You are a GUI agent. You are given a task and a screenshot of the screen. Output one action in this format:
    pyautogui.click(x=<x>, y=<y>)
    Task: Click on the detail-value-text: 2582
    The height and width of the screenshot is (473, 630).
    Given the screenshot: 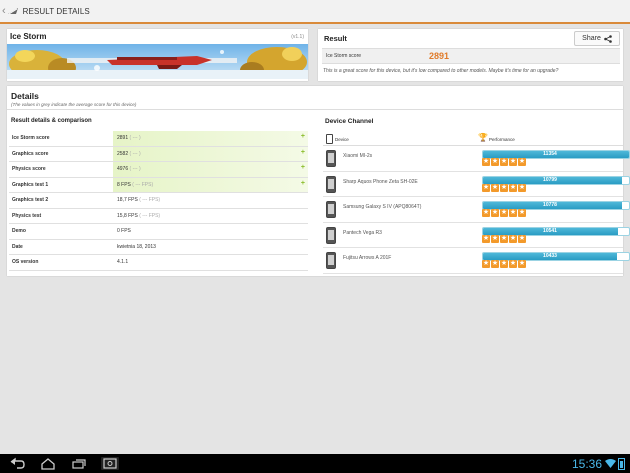 What is the action you would take?
    pyautogui.click(x=123, y=153)
    